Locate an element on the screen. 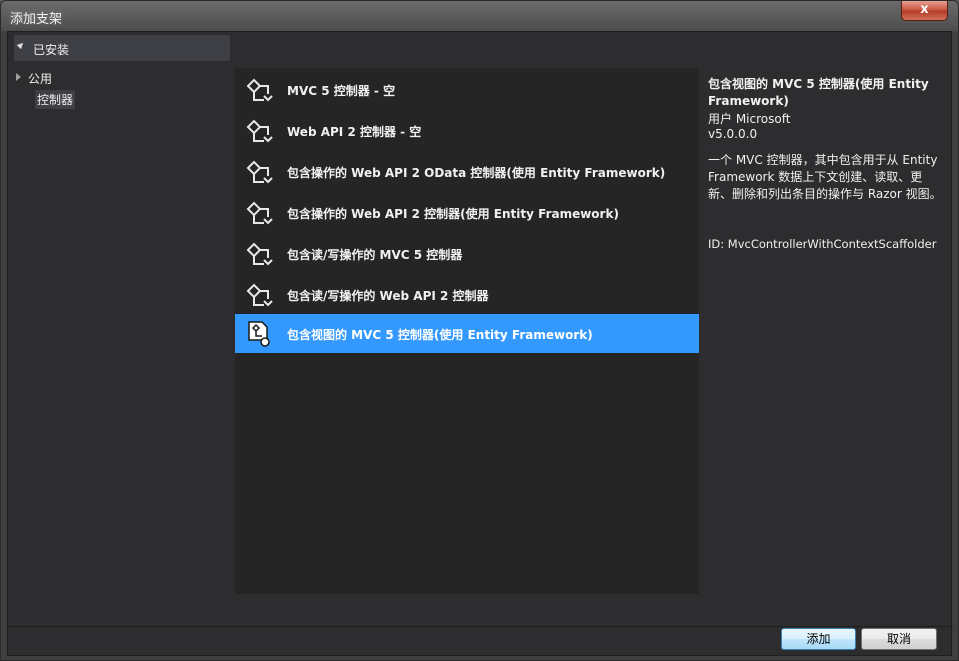 The image size is (959, 661). tree-item-label: 控制器 is located at coordinates (55, 100).